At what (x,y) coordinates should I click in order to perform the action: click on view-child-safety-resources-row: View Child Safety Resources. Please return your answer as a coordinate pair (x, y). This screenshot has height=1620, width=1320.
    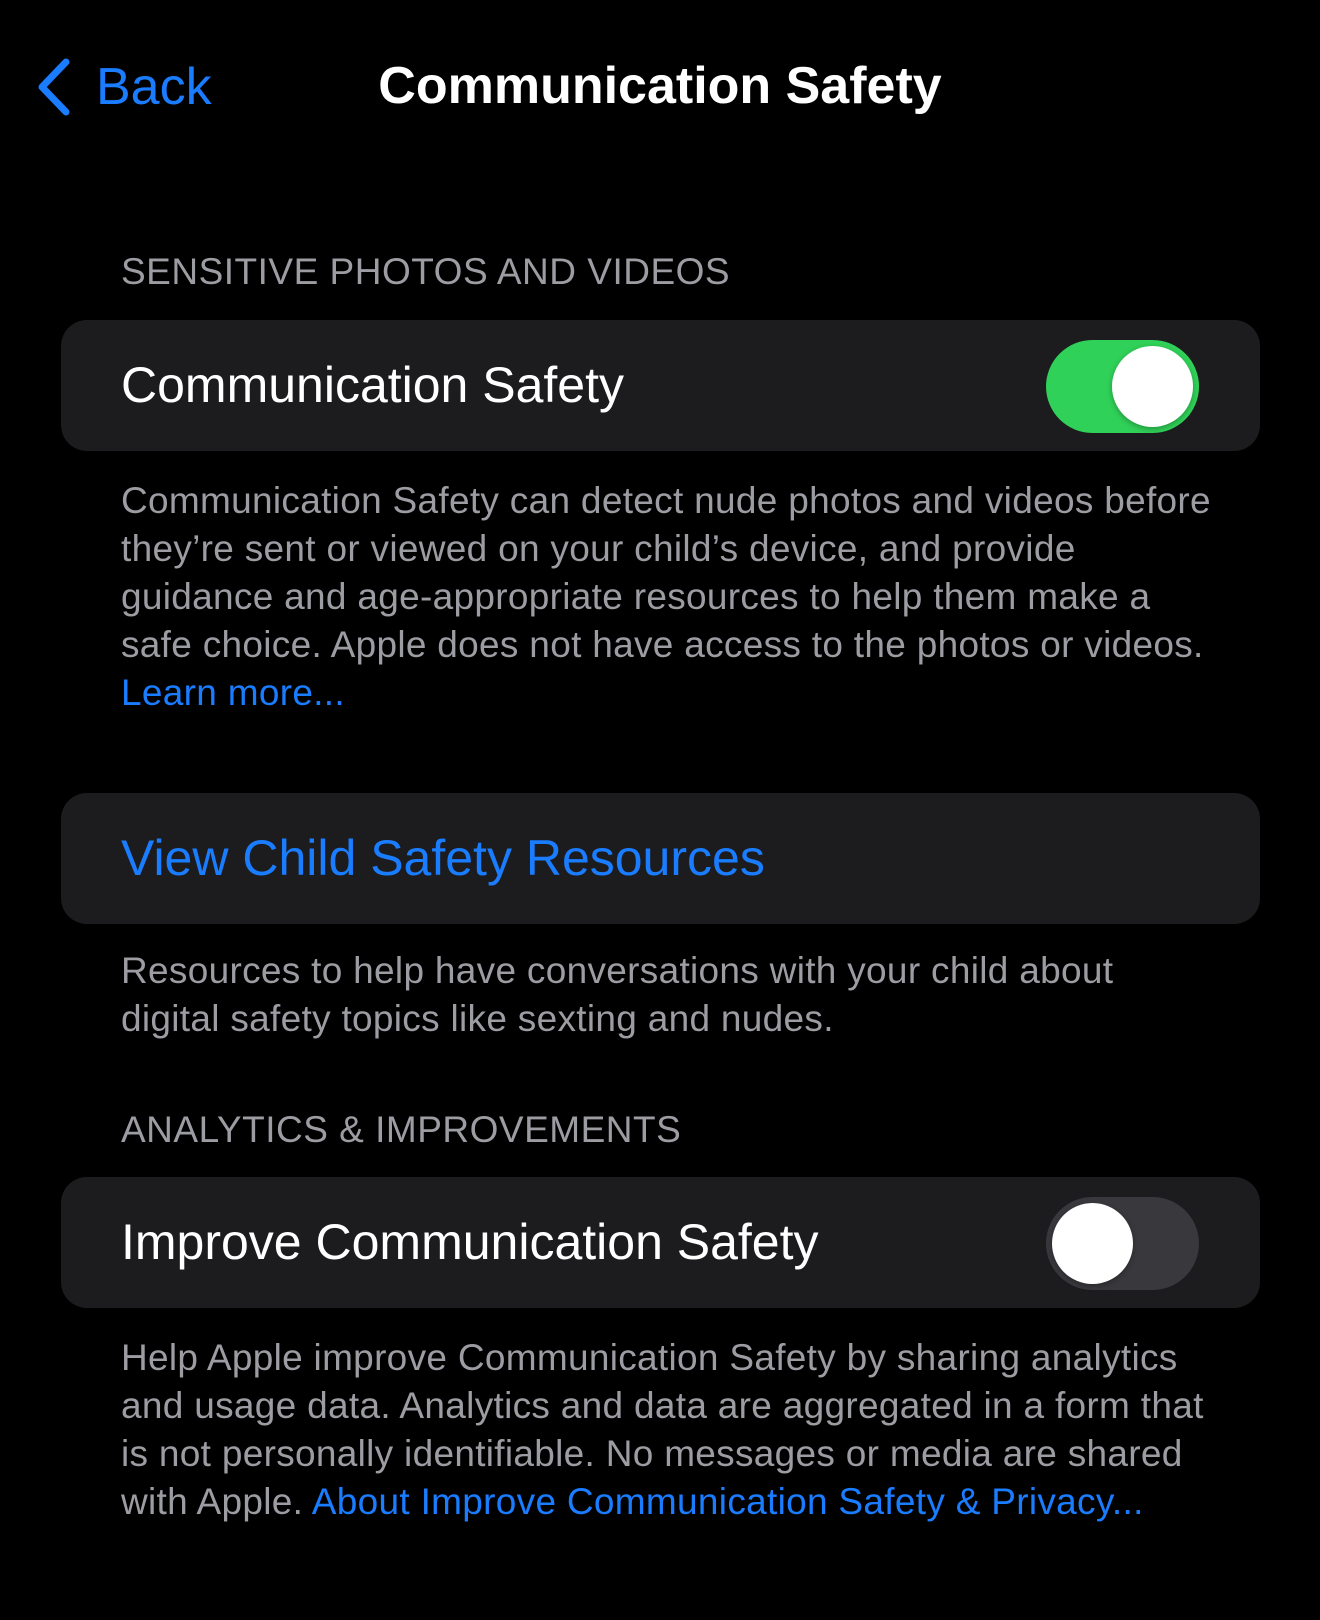
    Looking at the image, I should click on (660, 858).